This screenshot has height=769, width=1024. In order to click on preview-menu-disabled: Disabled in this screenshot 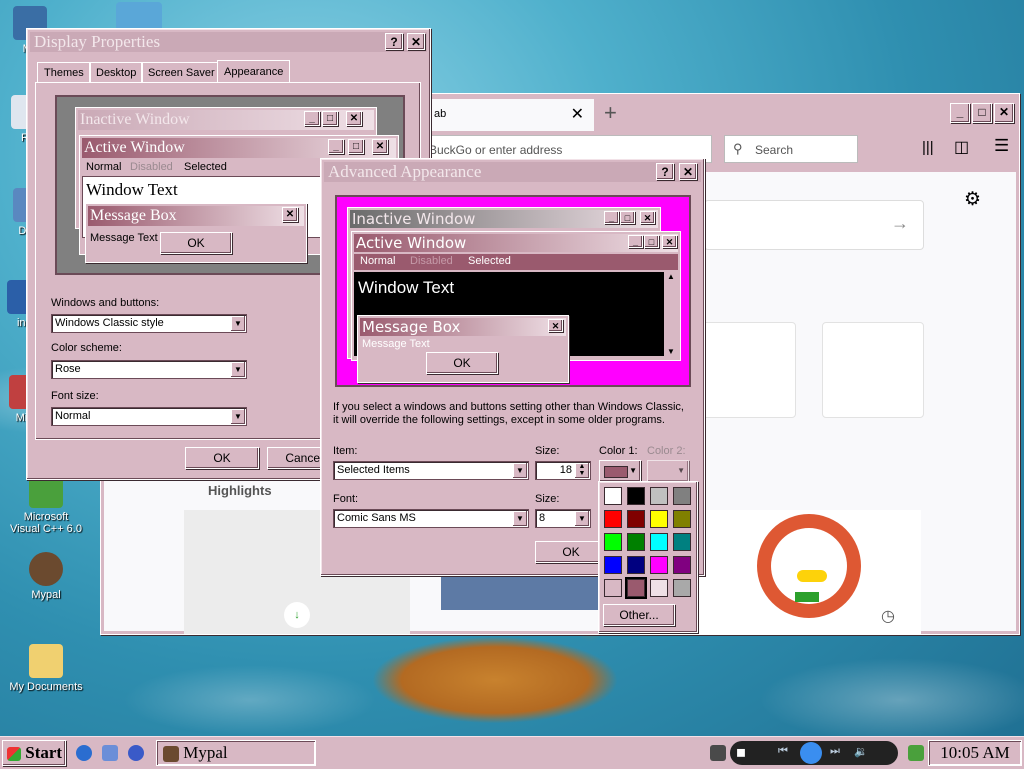, I will do `click(151, 167)`.